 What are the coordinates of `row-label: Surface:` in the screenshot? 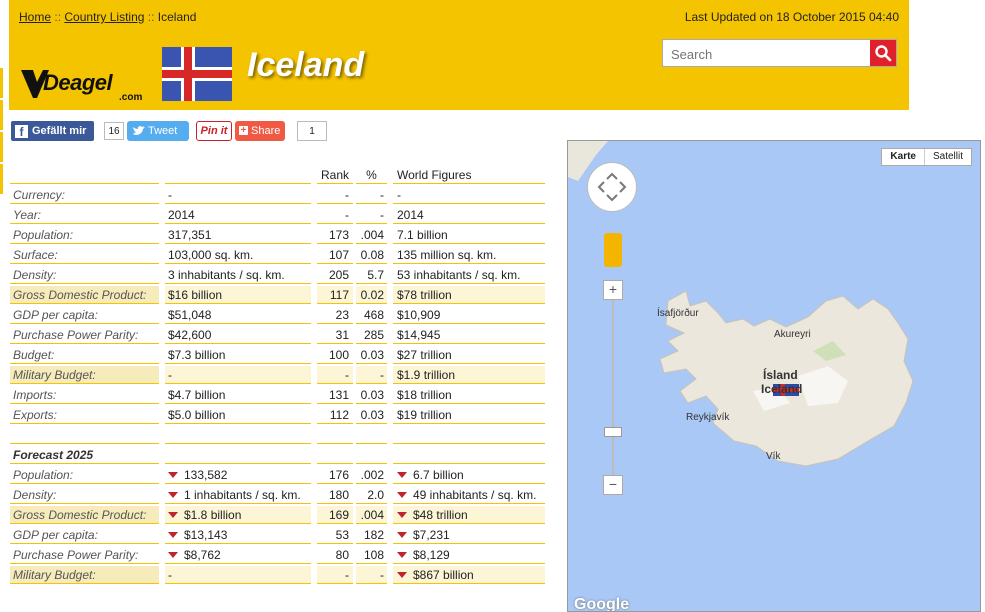 It's located at (84, 255).